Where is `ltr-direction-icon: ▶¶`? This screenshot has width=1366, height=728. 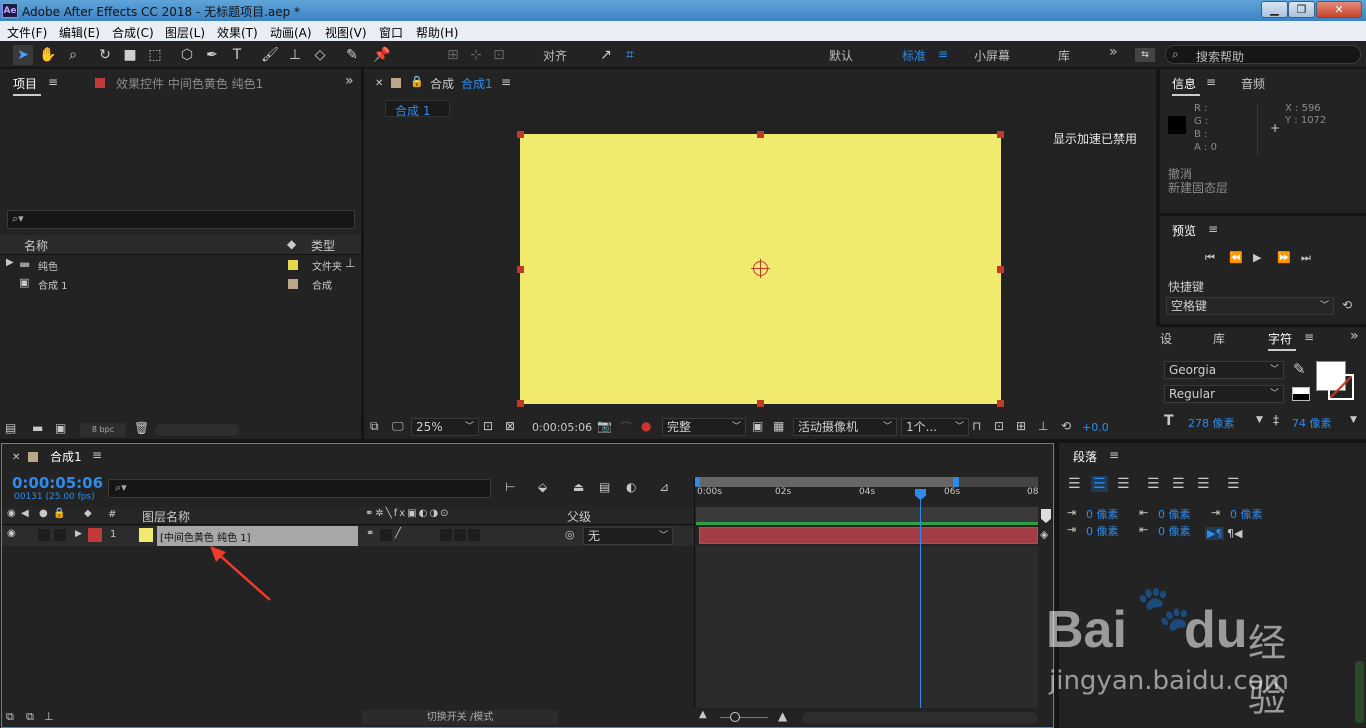
ltr-direction-icon: ▶¶ is located at coordinates (1215, 533).